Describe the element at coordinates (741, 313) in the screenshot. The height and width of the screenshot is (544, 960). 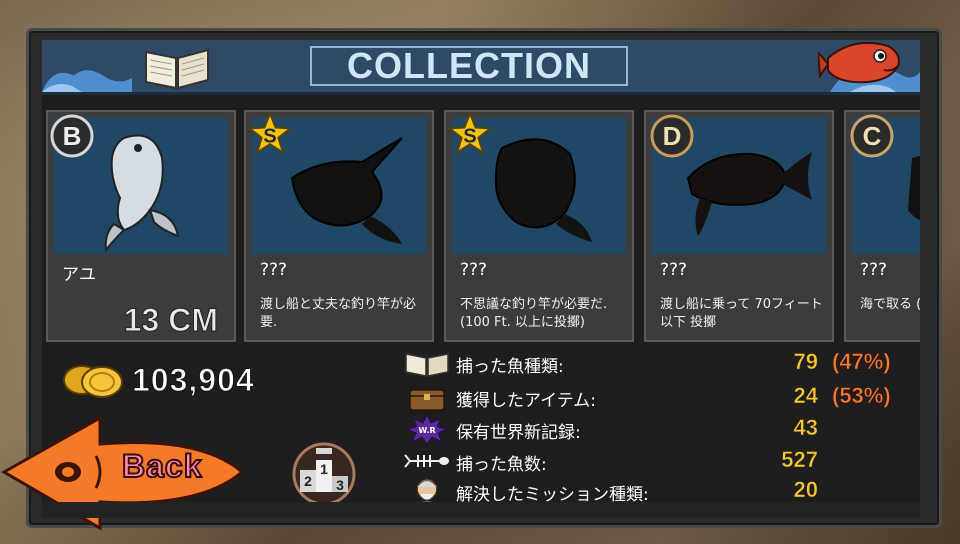
I see `fish-hint: 渡し船に乗って 70フィート以下 投擲` at that location.